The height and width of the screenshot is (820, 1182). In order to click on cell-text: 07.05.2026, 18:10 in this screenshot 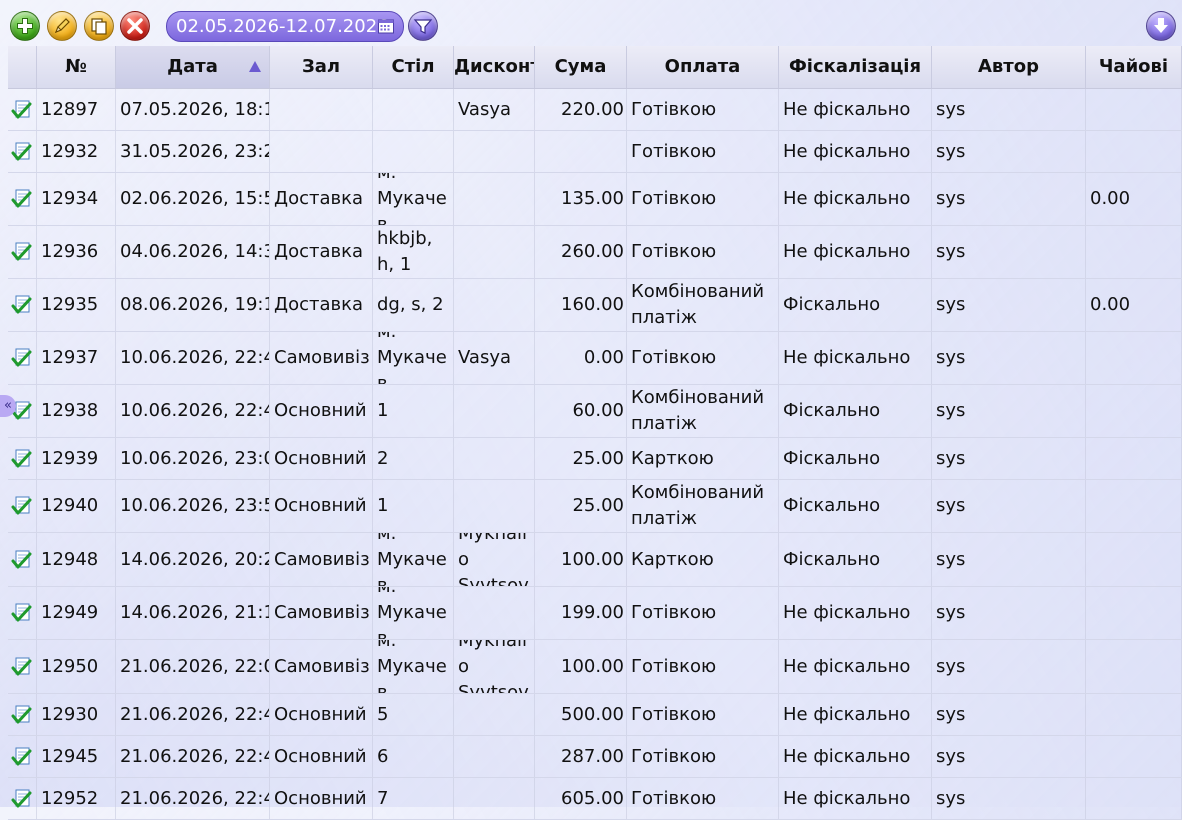, I will do `click(195, 109)`.